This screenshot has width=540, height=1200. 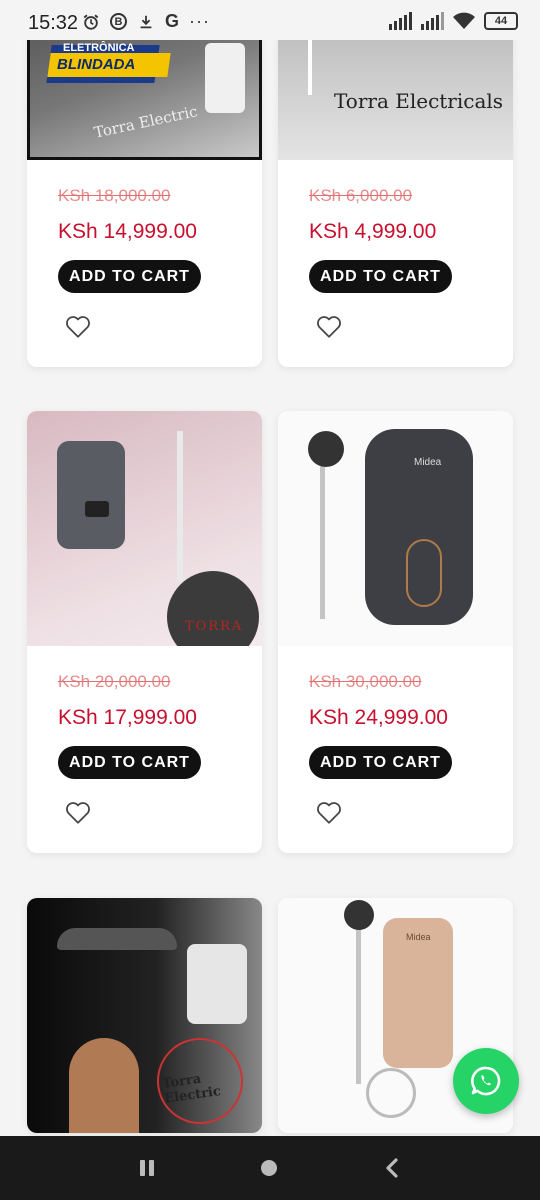 I want to click on status-time: 15:32, so click(x=53, y=23).